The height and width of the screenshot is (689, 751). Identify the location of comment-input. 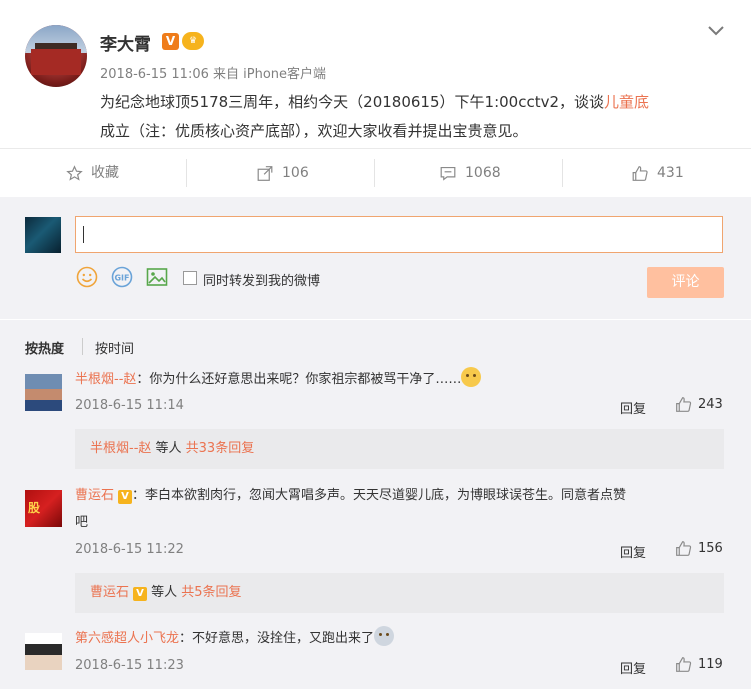
(399, 234).